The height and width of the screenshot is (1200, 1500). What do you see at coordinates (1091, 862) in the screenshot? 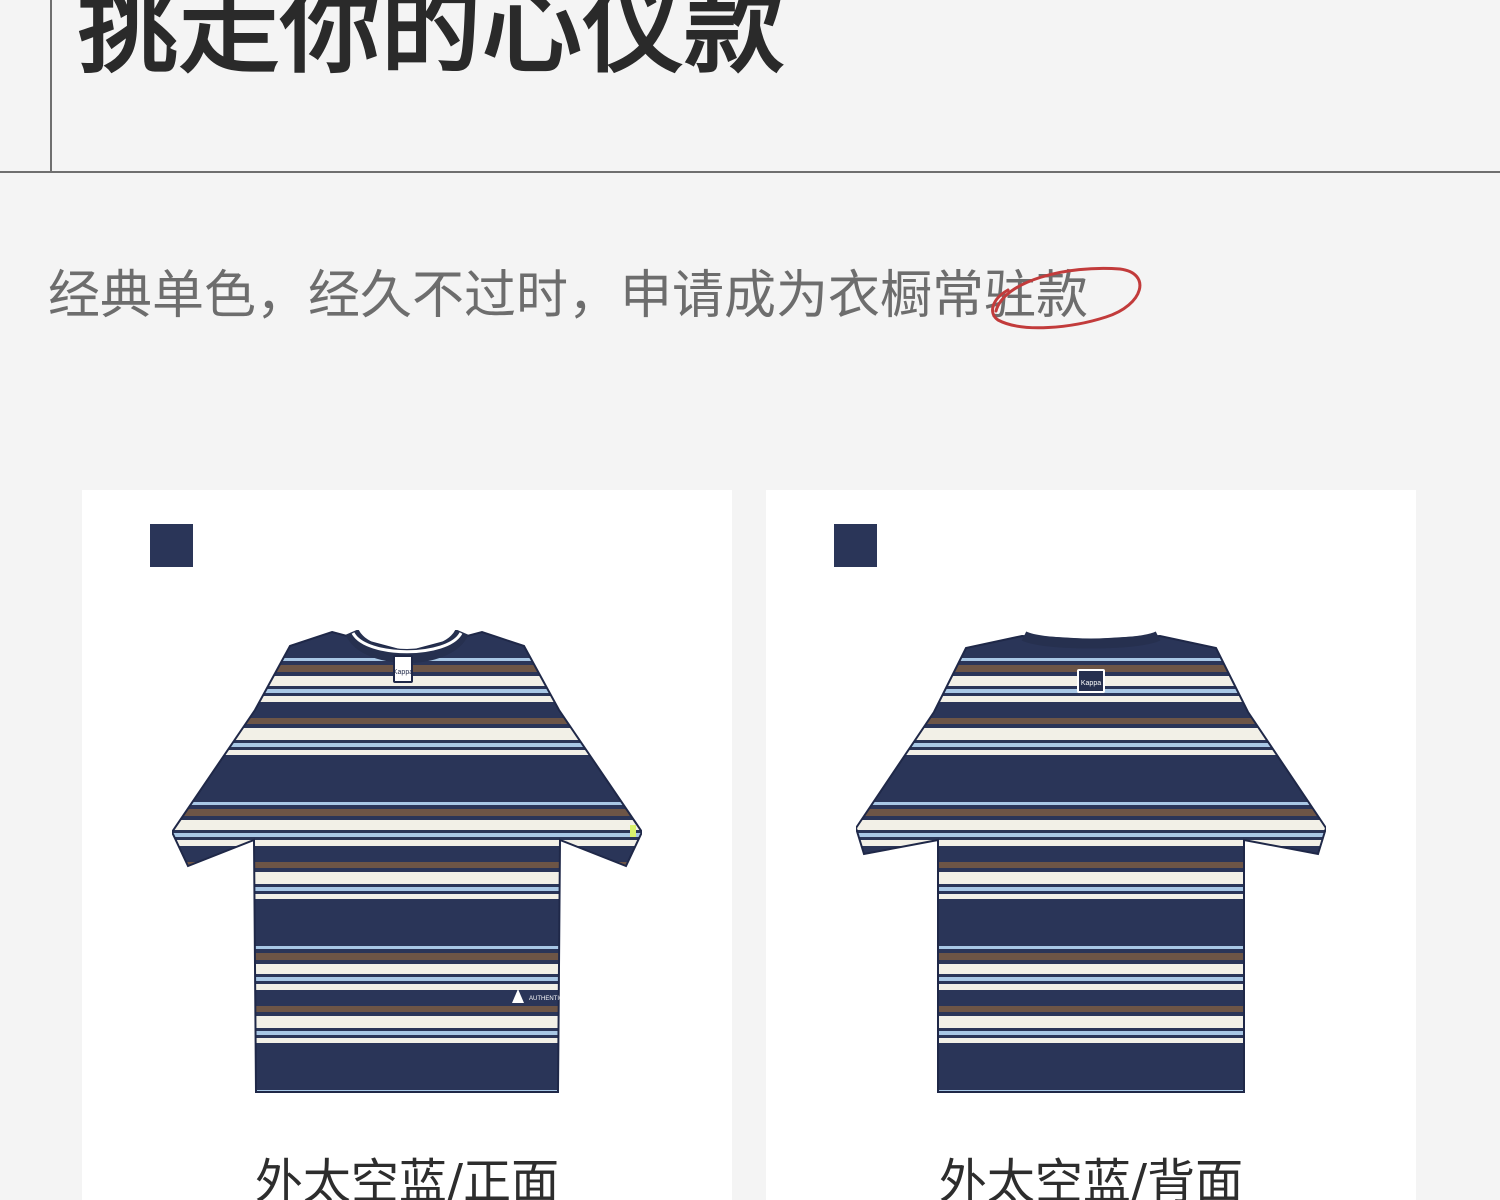
I see `shirt-back-icon: Kappa` at bounding box center [1091, 862].